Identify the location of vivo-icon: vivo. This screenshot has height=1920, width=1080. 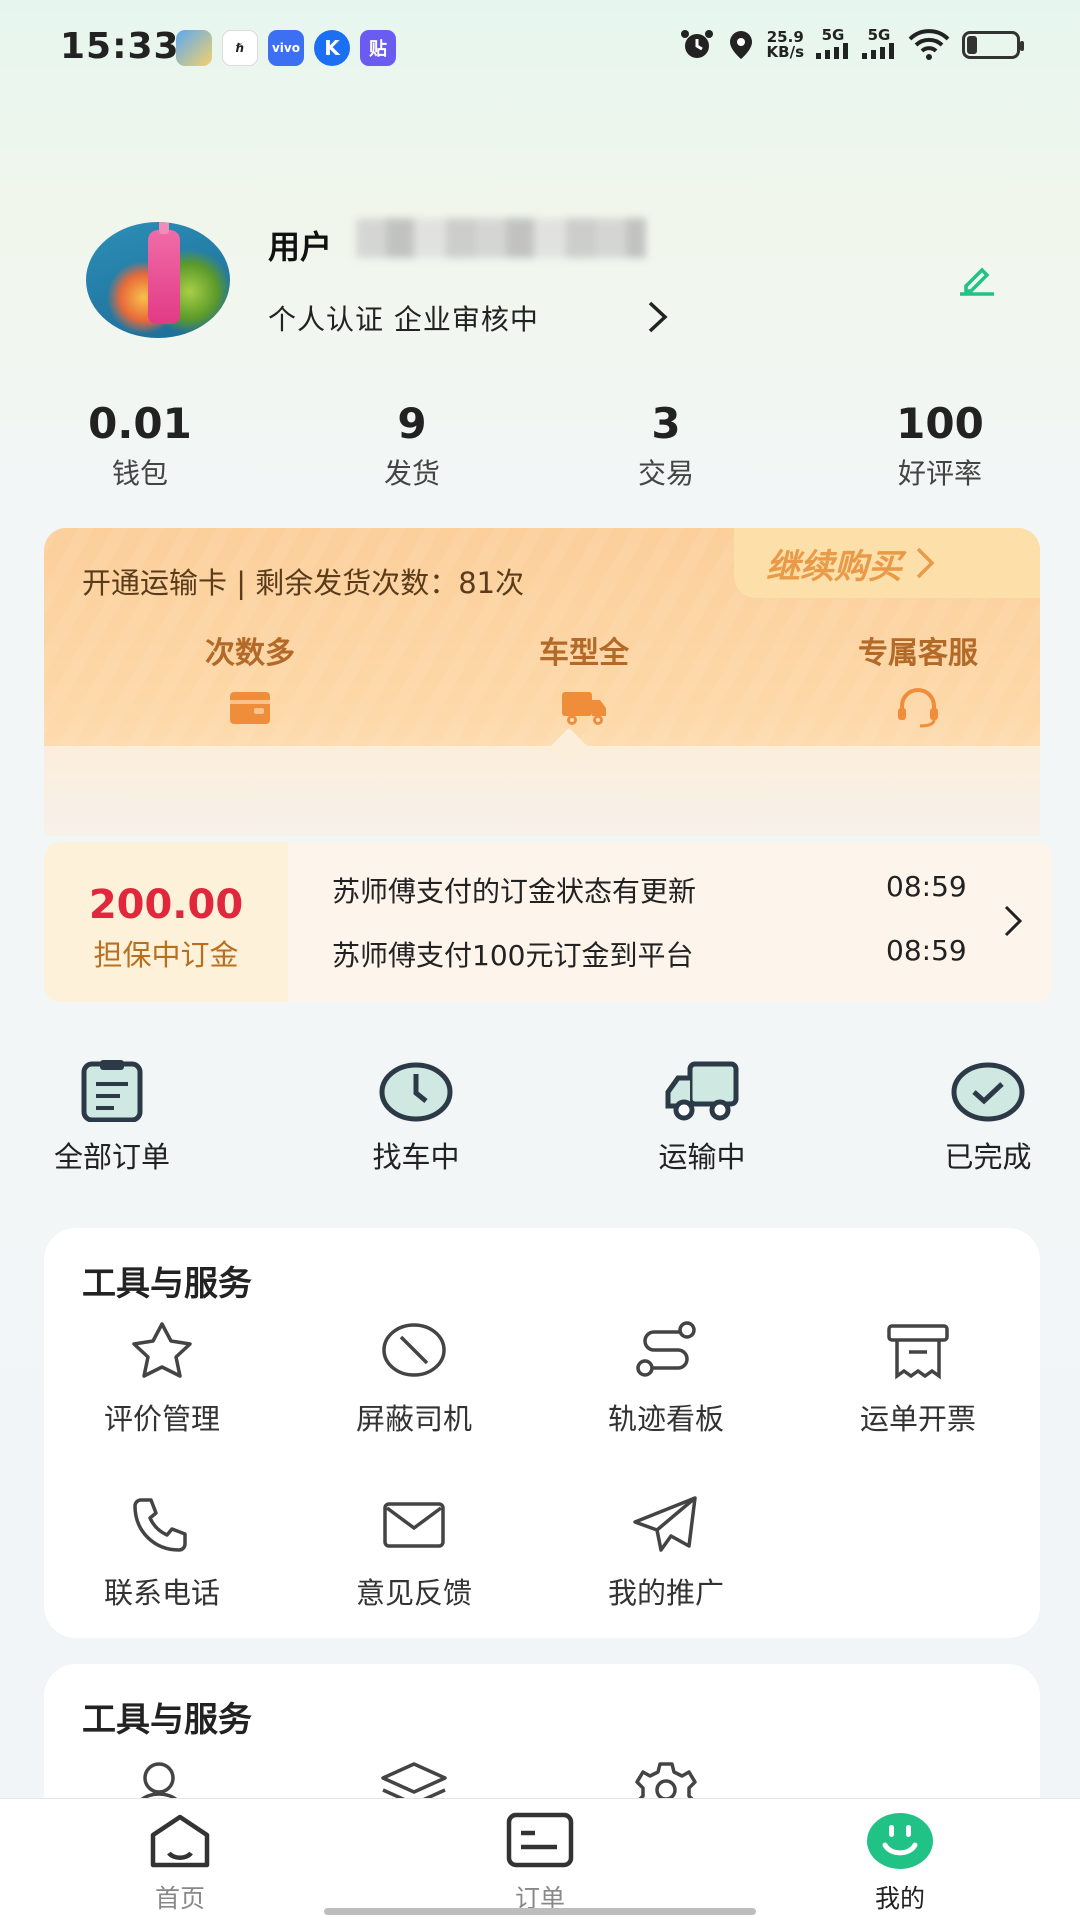
(286, 48).